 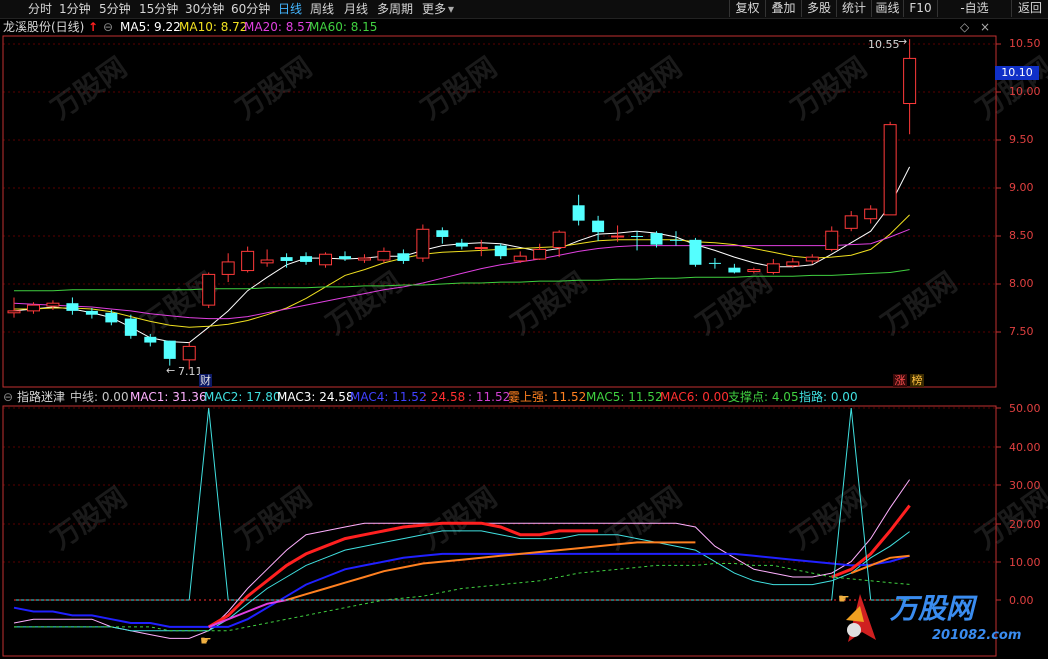 I want to click on high-price-label: 10.55, so click(x=884, y=44).